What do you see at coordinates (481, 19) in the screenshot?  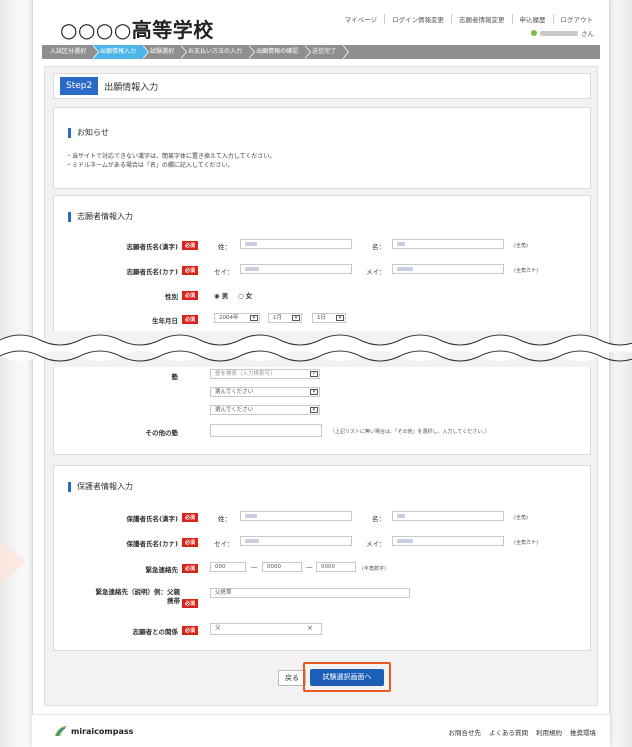 I see `nav-applicant-info: 志願者情報変更` at bounding box center [481, 19].